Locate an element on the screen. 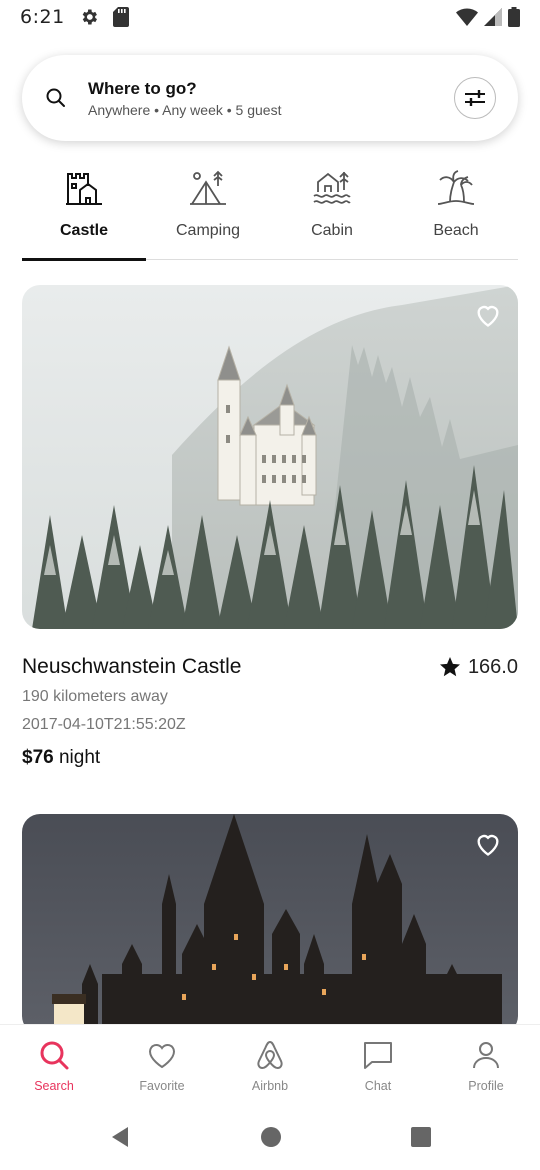 This screenshot has width=540, height=1170. airbnb-icon is located at coordinates (270, 1055).